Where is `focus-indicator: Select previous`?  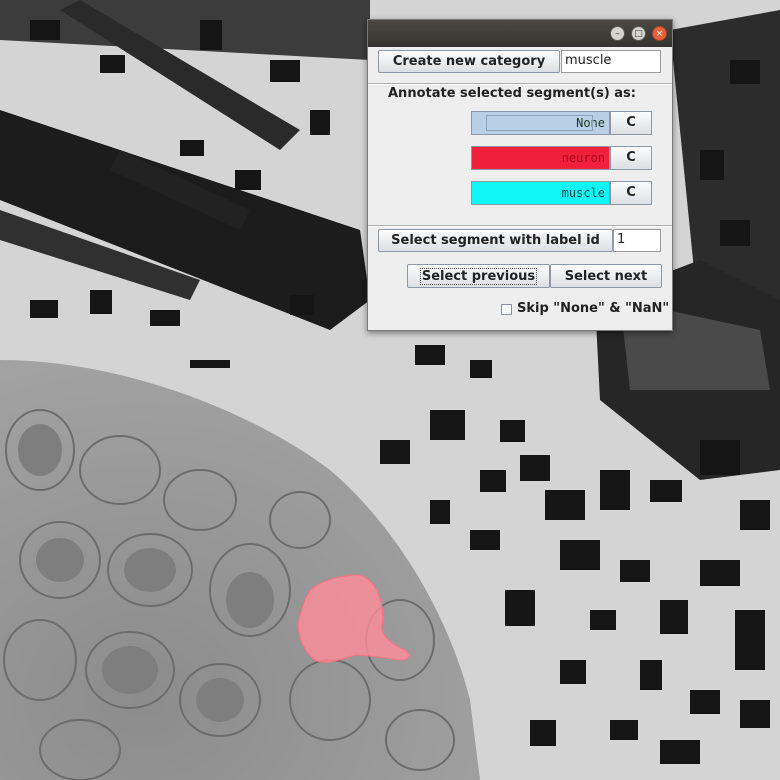
focus-indicator: Select previous is located at coordinates (478, 276).